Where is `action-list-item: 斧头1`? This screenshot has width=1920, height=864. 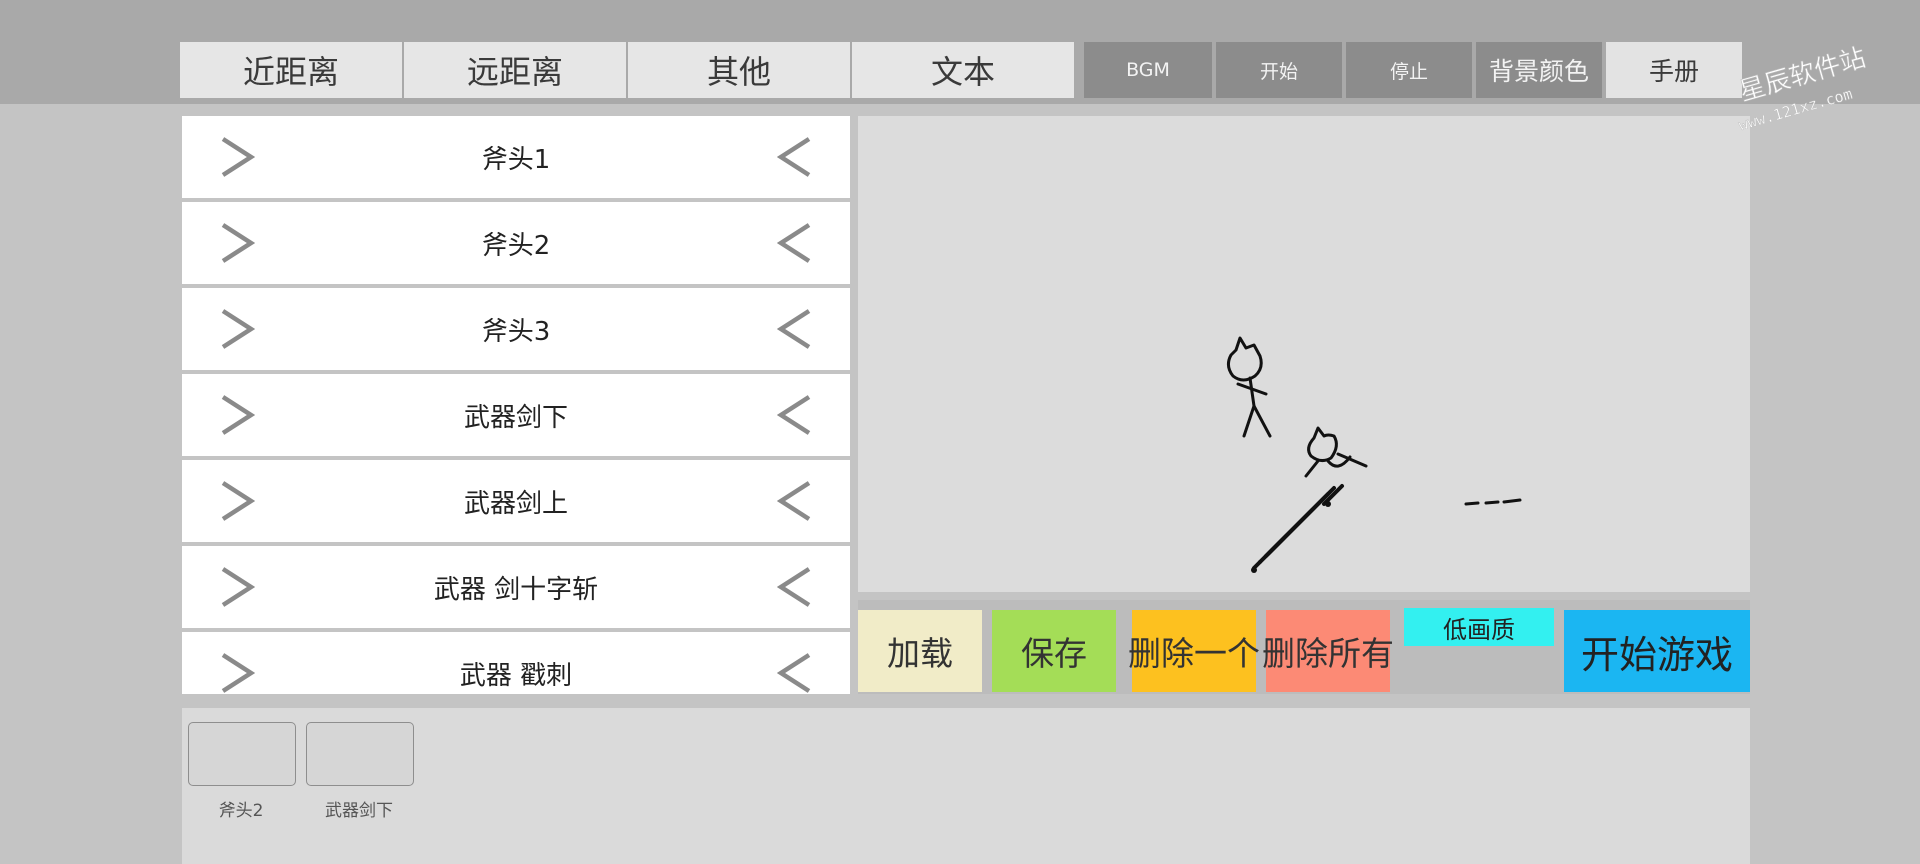
action-list-item: 斧头1 is located at coordinates (516, 157).